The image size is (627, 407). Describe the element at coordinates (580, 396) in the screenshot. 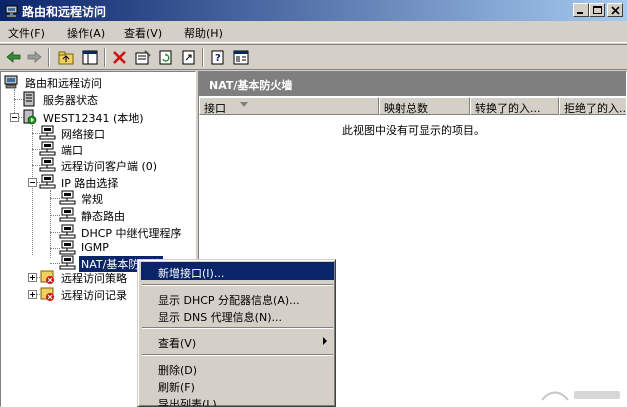

I see `watermark-logo` at that location.